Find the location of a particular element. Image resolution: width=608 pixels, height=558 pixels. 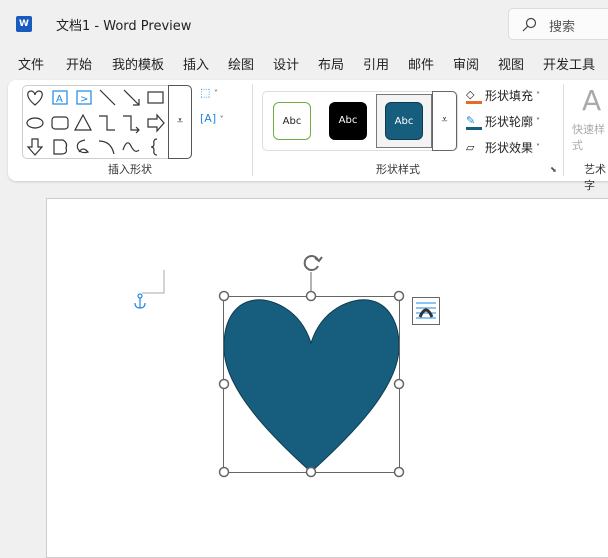

window-title: 文档1 - Word Preview is located at coordinates (124, 26).